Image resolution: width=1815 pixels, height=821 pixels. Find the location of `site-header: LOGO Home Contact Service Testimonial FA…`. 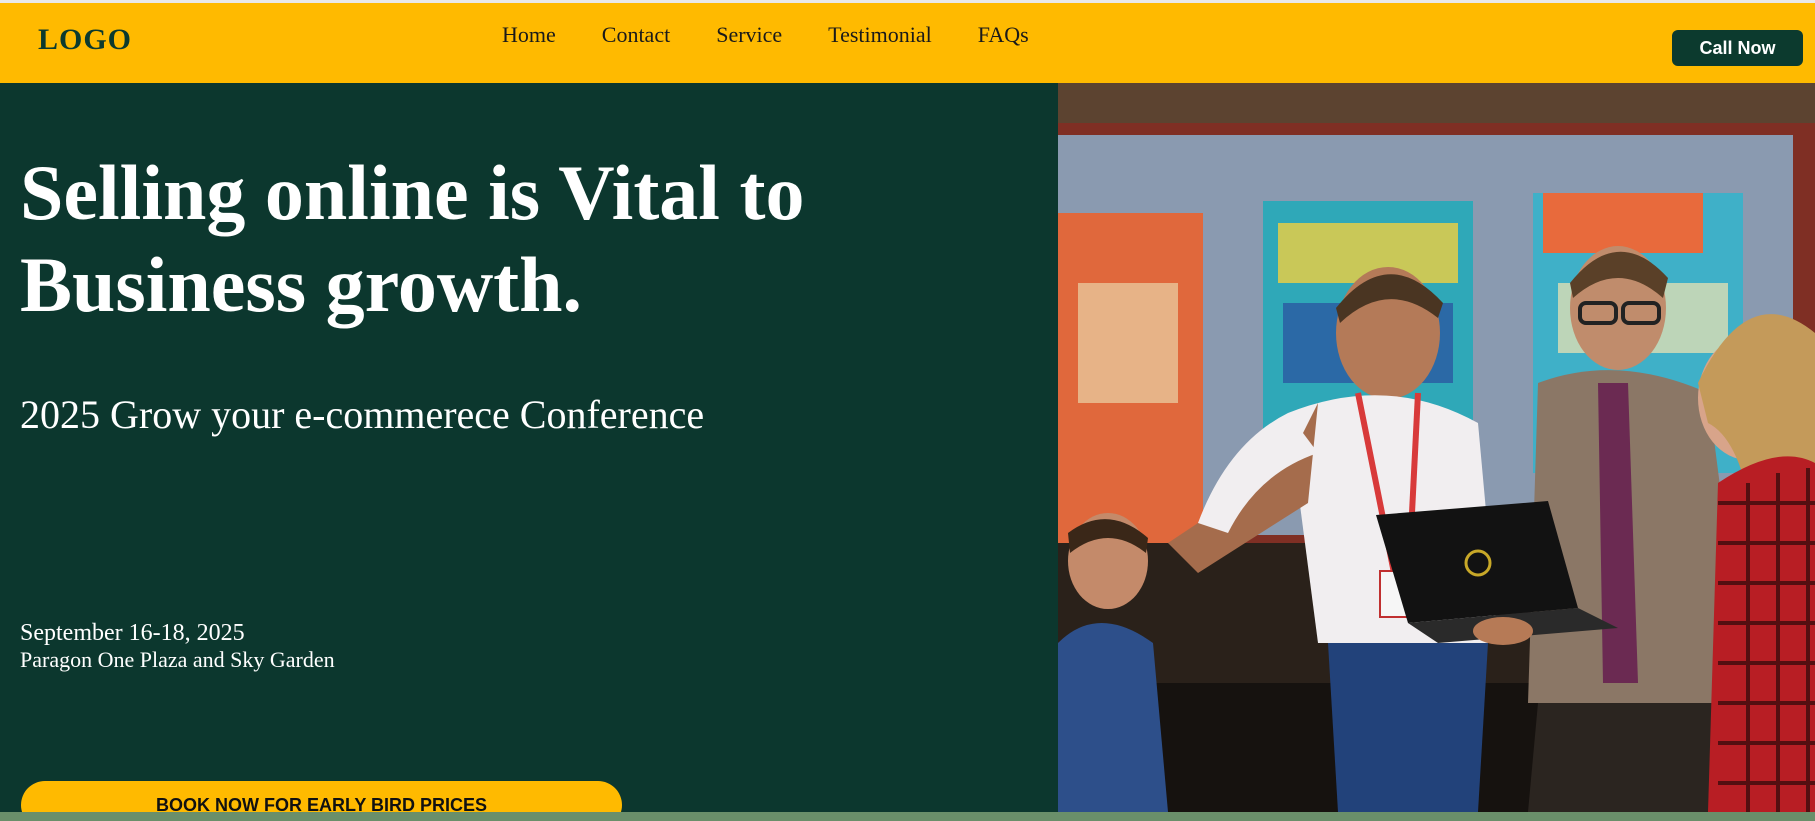

site-header: LOGO Home Contact Service Testimonial FA… is located at coordinates (907, 43).